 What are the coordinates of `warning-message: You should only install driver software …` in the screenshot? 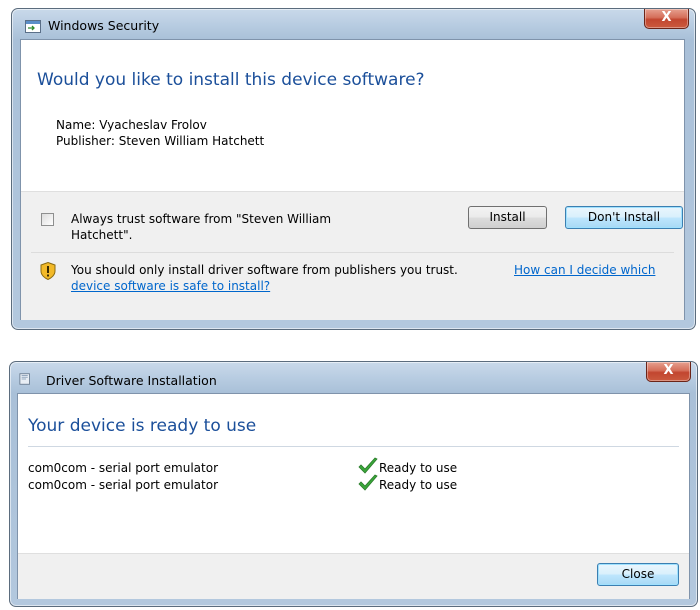 It's located at (264, 270).